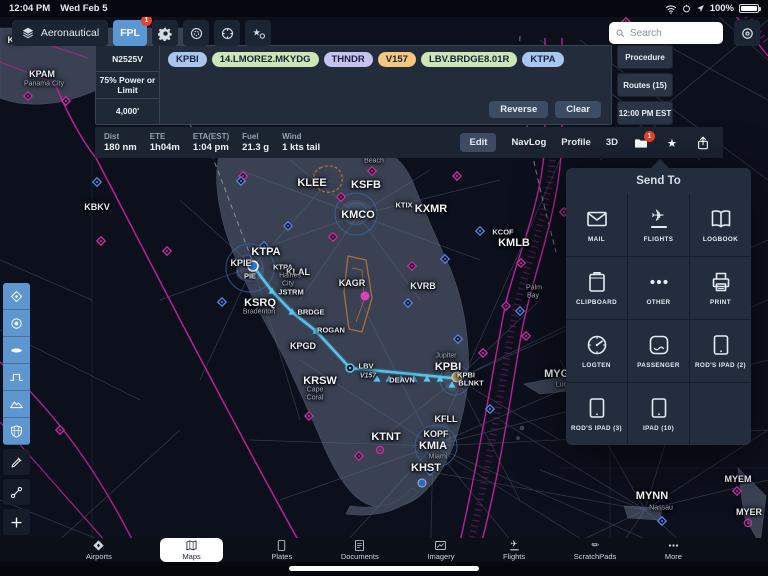  What do you see at coordinates (596, 288) in the screenshot?
I see `send-to-item: CLIPBOARD` at bounding box center [596, 288].